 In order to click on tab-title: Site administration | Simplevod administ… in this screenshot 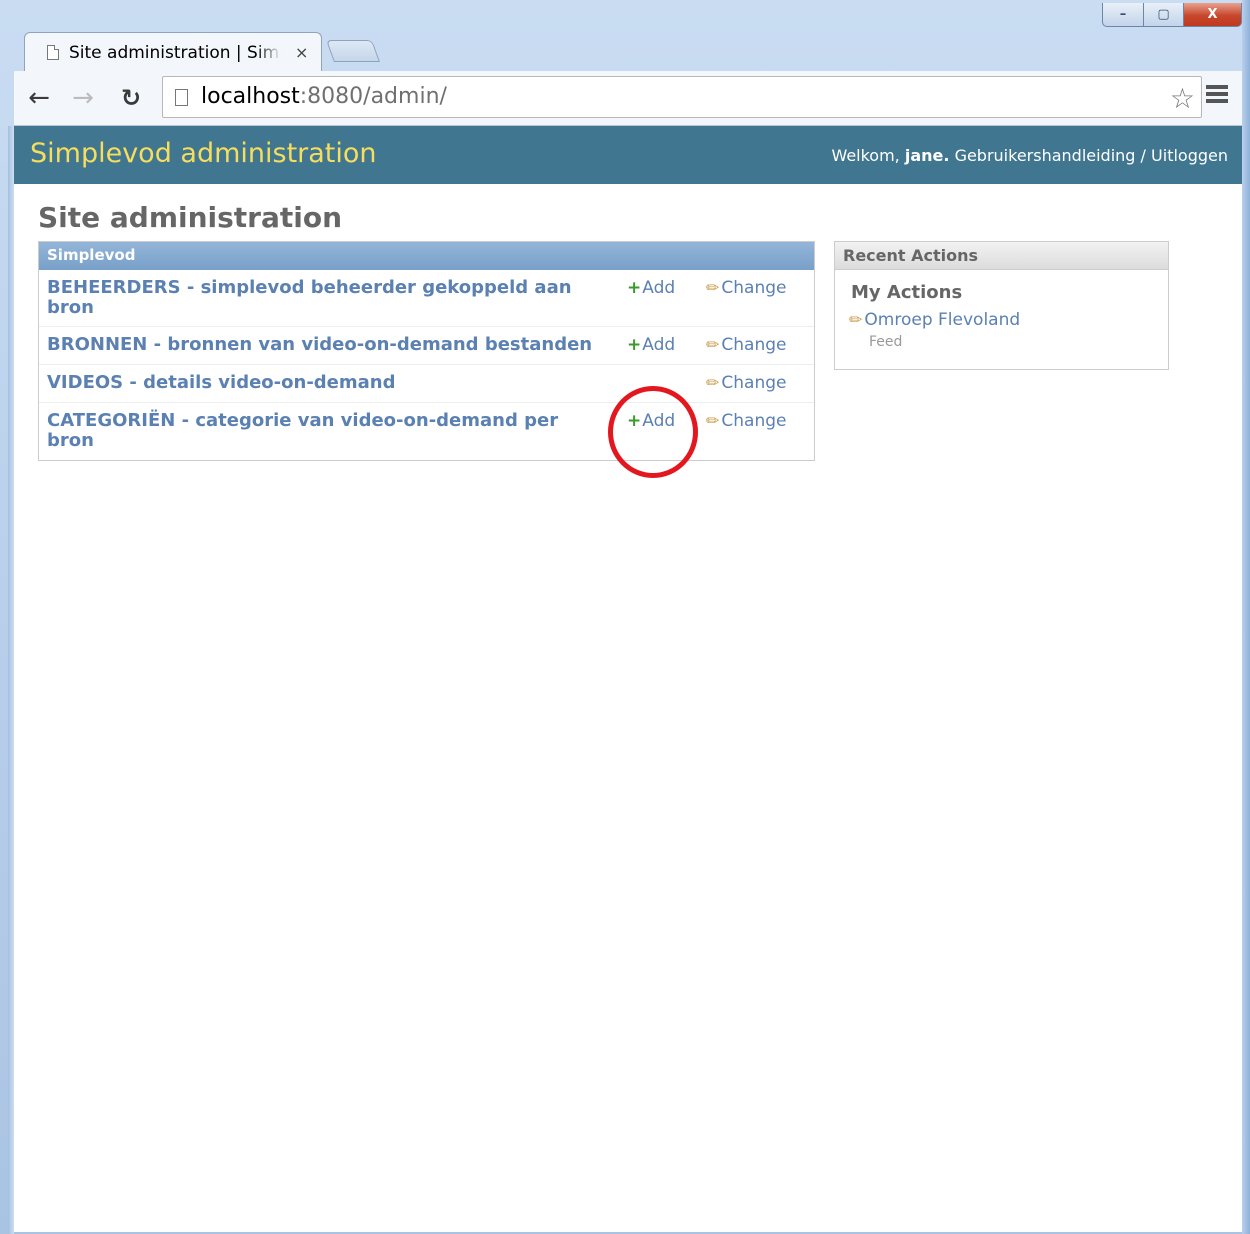, I will do `click(175, 52)`.